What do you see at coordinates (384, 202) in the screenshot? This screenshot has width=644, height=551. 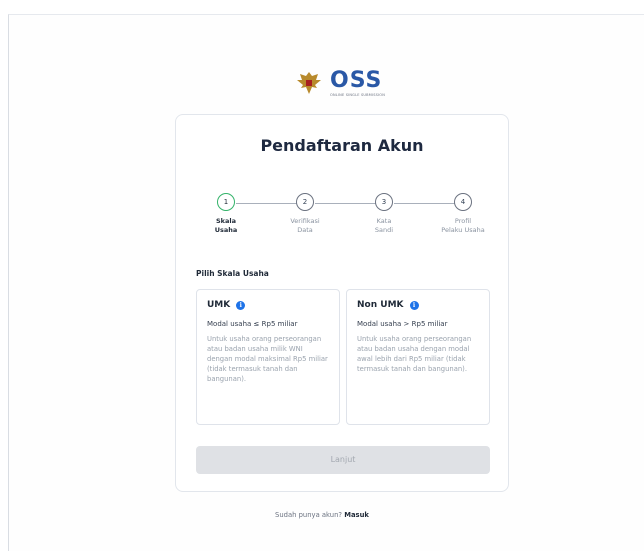 I see `step-number: 3` at bounding box center [384, 202].